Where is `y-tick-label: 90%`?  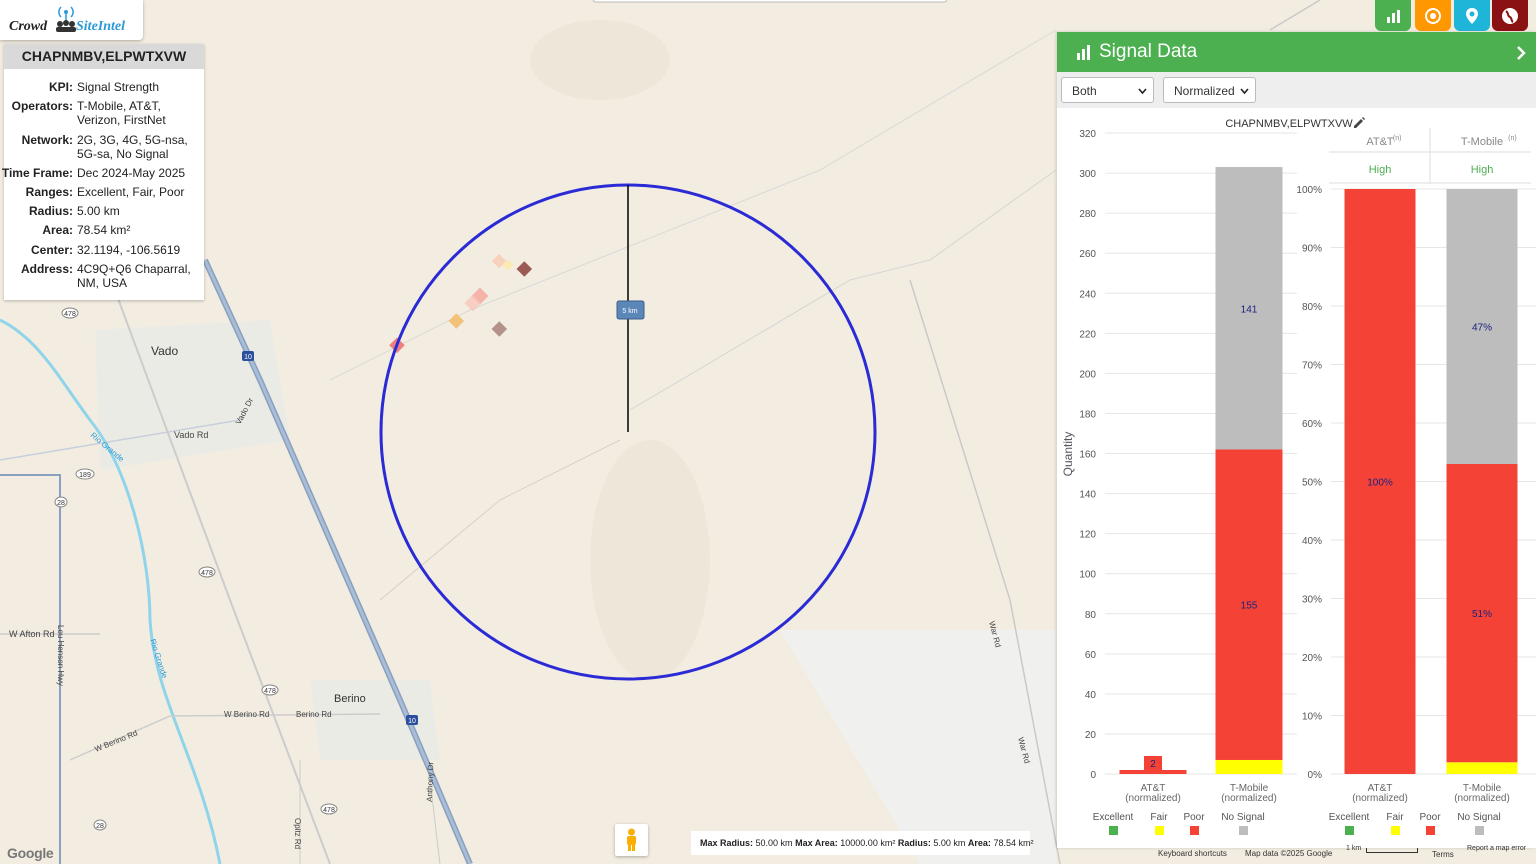
y-tick-label: 90% is located at coordinates (1312, 249).